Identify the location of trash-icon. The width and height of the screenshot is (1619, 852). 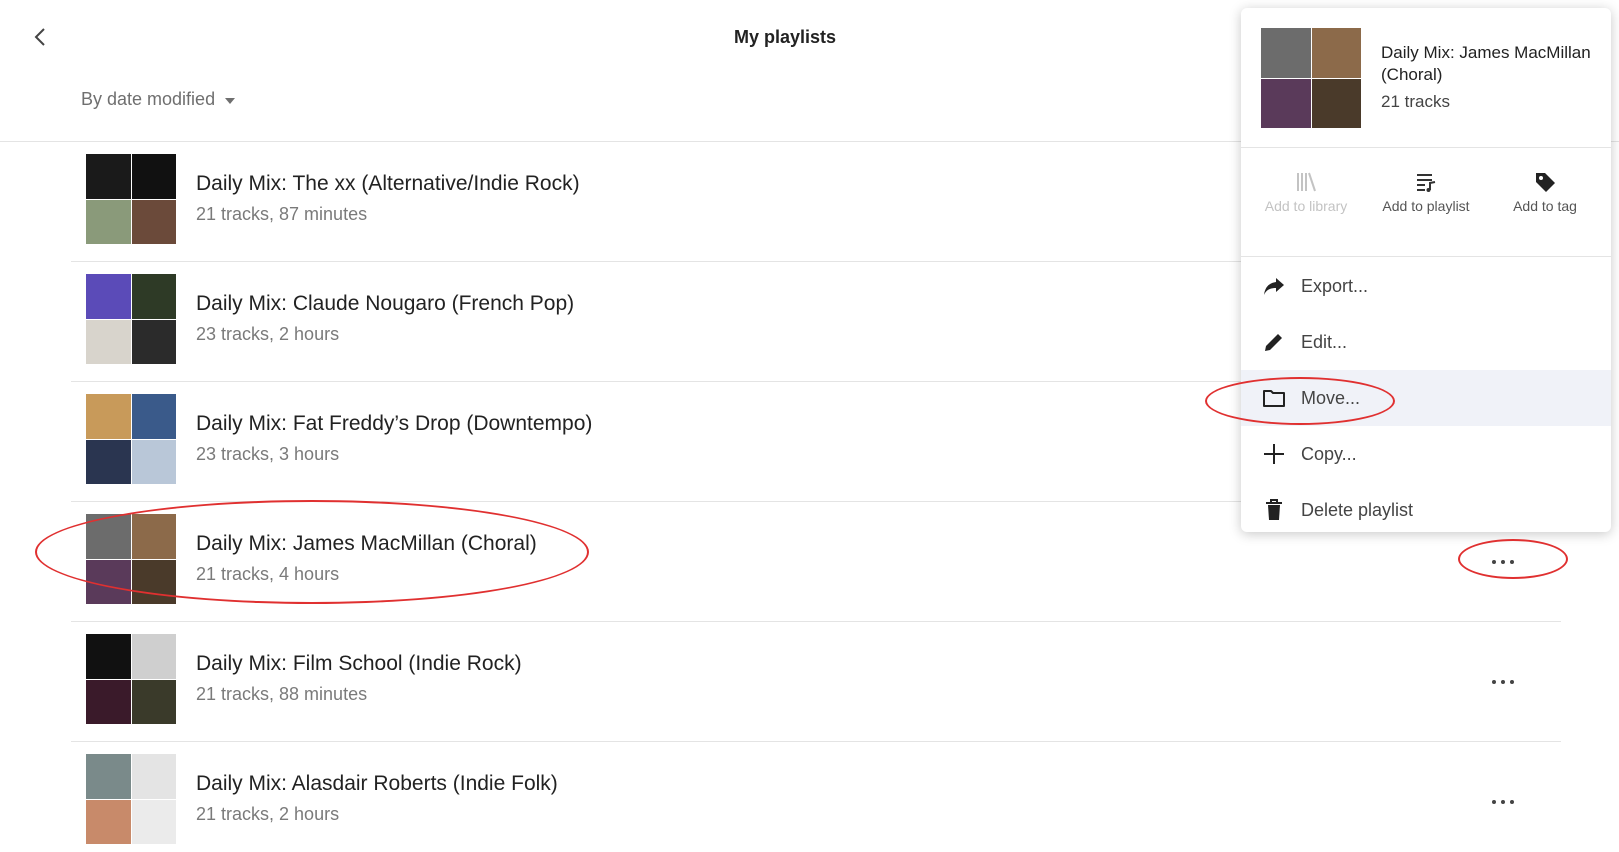
(1274, 509).